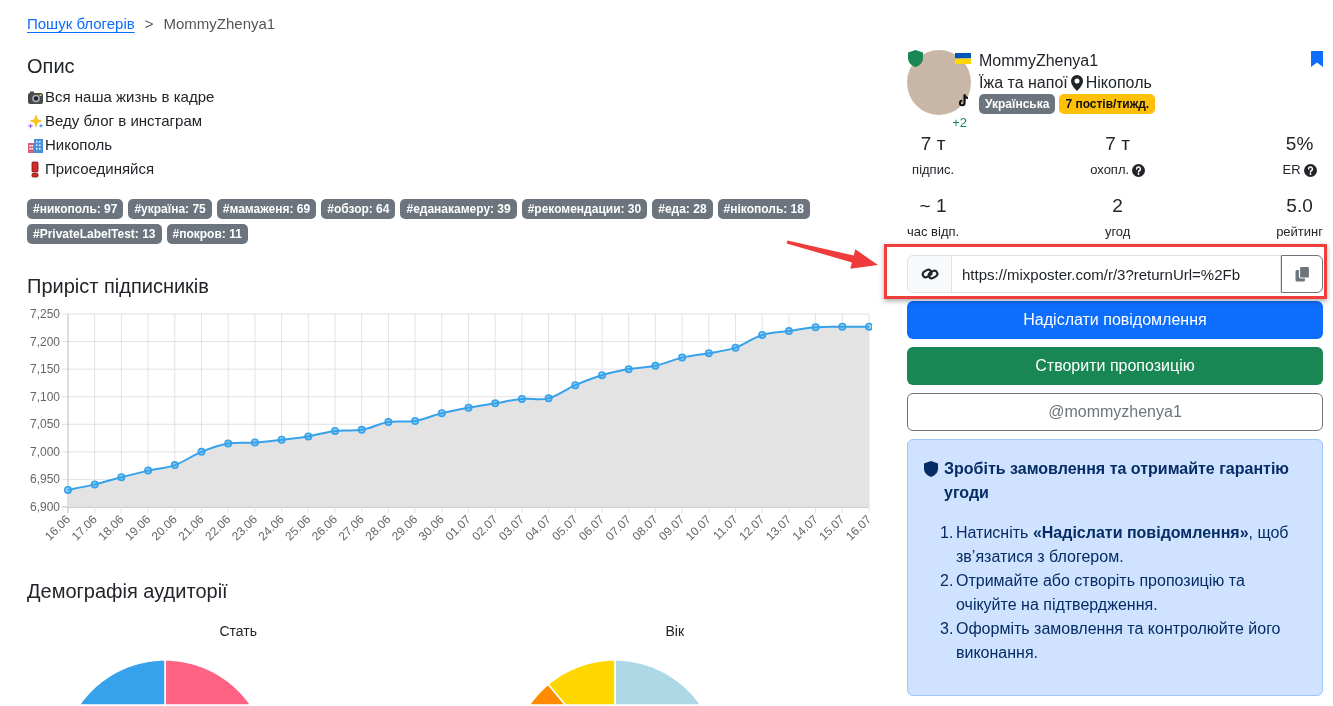 The image size is (1333, 706). What do you see at coordinates (1299, 232) in the screenshot?
I see `stat-label: рейтинг` at bounding box center [1299, 232].